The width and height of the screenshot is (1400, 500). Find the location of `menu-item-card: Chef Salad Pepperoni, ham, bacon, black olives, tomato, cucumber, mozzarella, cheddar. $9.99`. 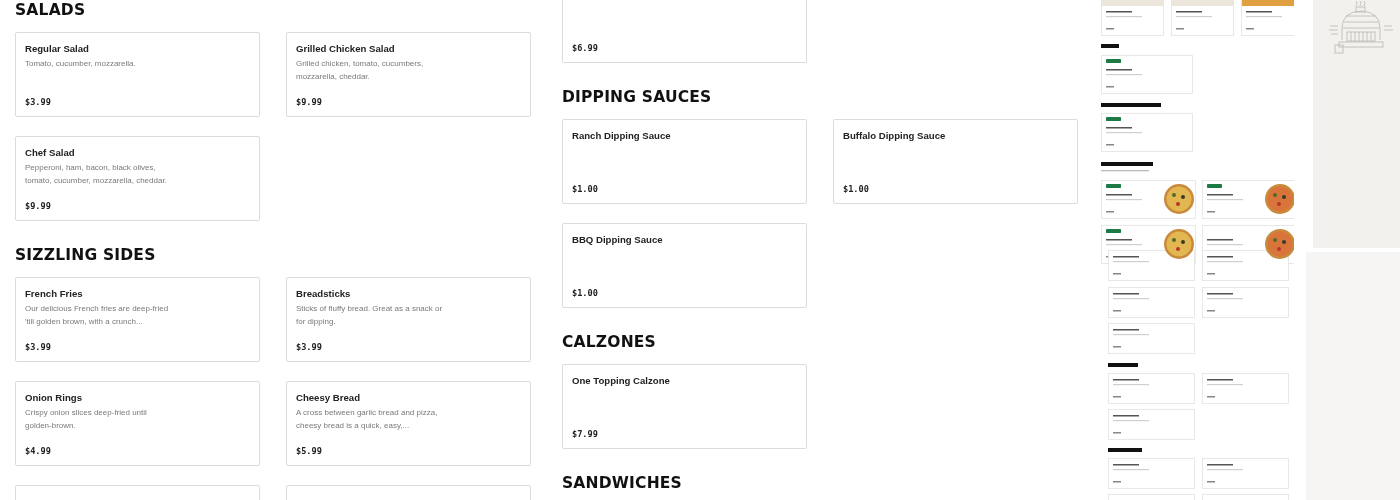

menu-item-card: Chef Salad Pepperoni, ham, bacon, black olives, tomato, cucumber, mozzarella, cheddar. $9.99 is located at coordinates (137, 178).